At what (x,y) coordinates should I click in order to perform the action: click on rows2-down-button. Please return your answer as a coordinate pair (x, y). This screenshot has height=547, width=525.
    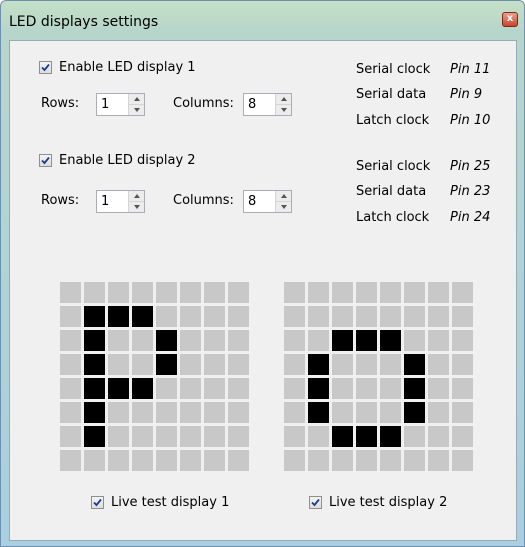
    Looking at the image, I should click on (136, 207).